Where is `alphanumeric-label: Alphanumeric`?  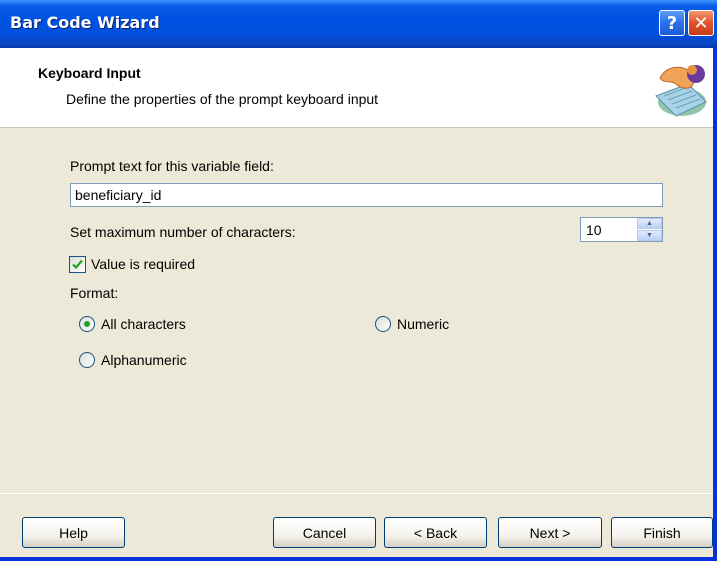
alphanumeric-label: Alphanumeric is located at coordinates (144, 360).